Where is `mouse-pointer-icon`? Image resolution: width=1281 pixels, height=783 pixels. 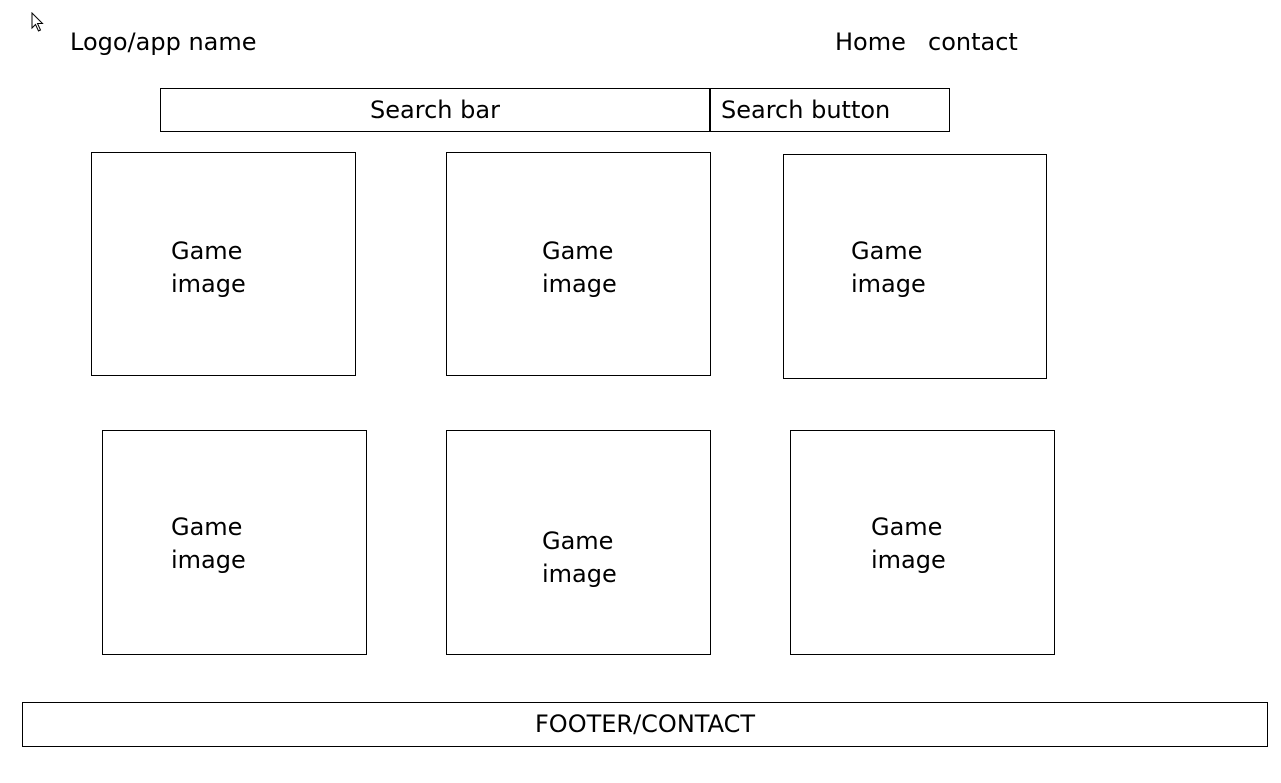 mouse-pointer-icon is located at coordinates (37, 22).